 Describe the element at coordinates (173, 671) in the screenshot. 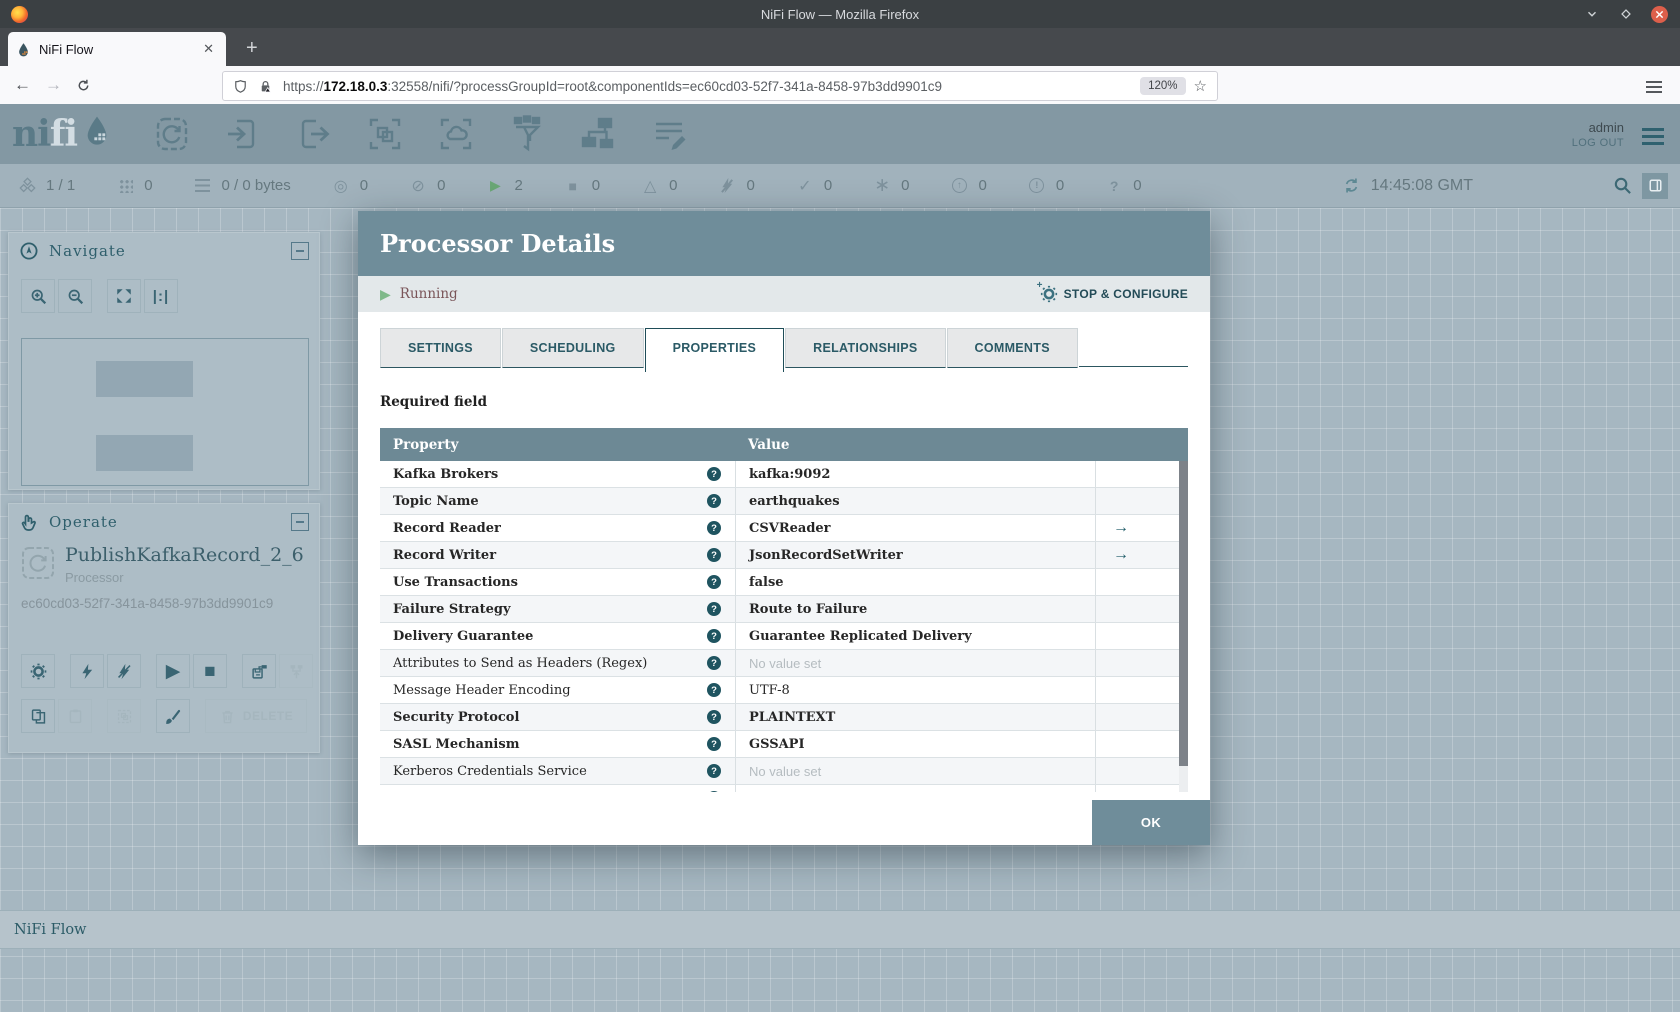

I see `play-button: ▶` at that location.